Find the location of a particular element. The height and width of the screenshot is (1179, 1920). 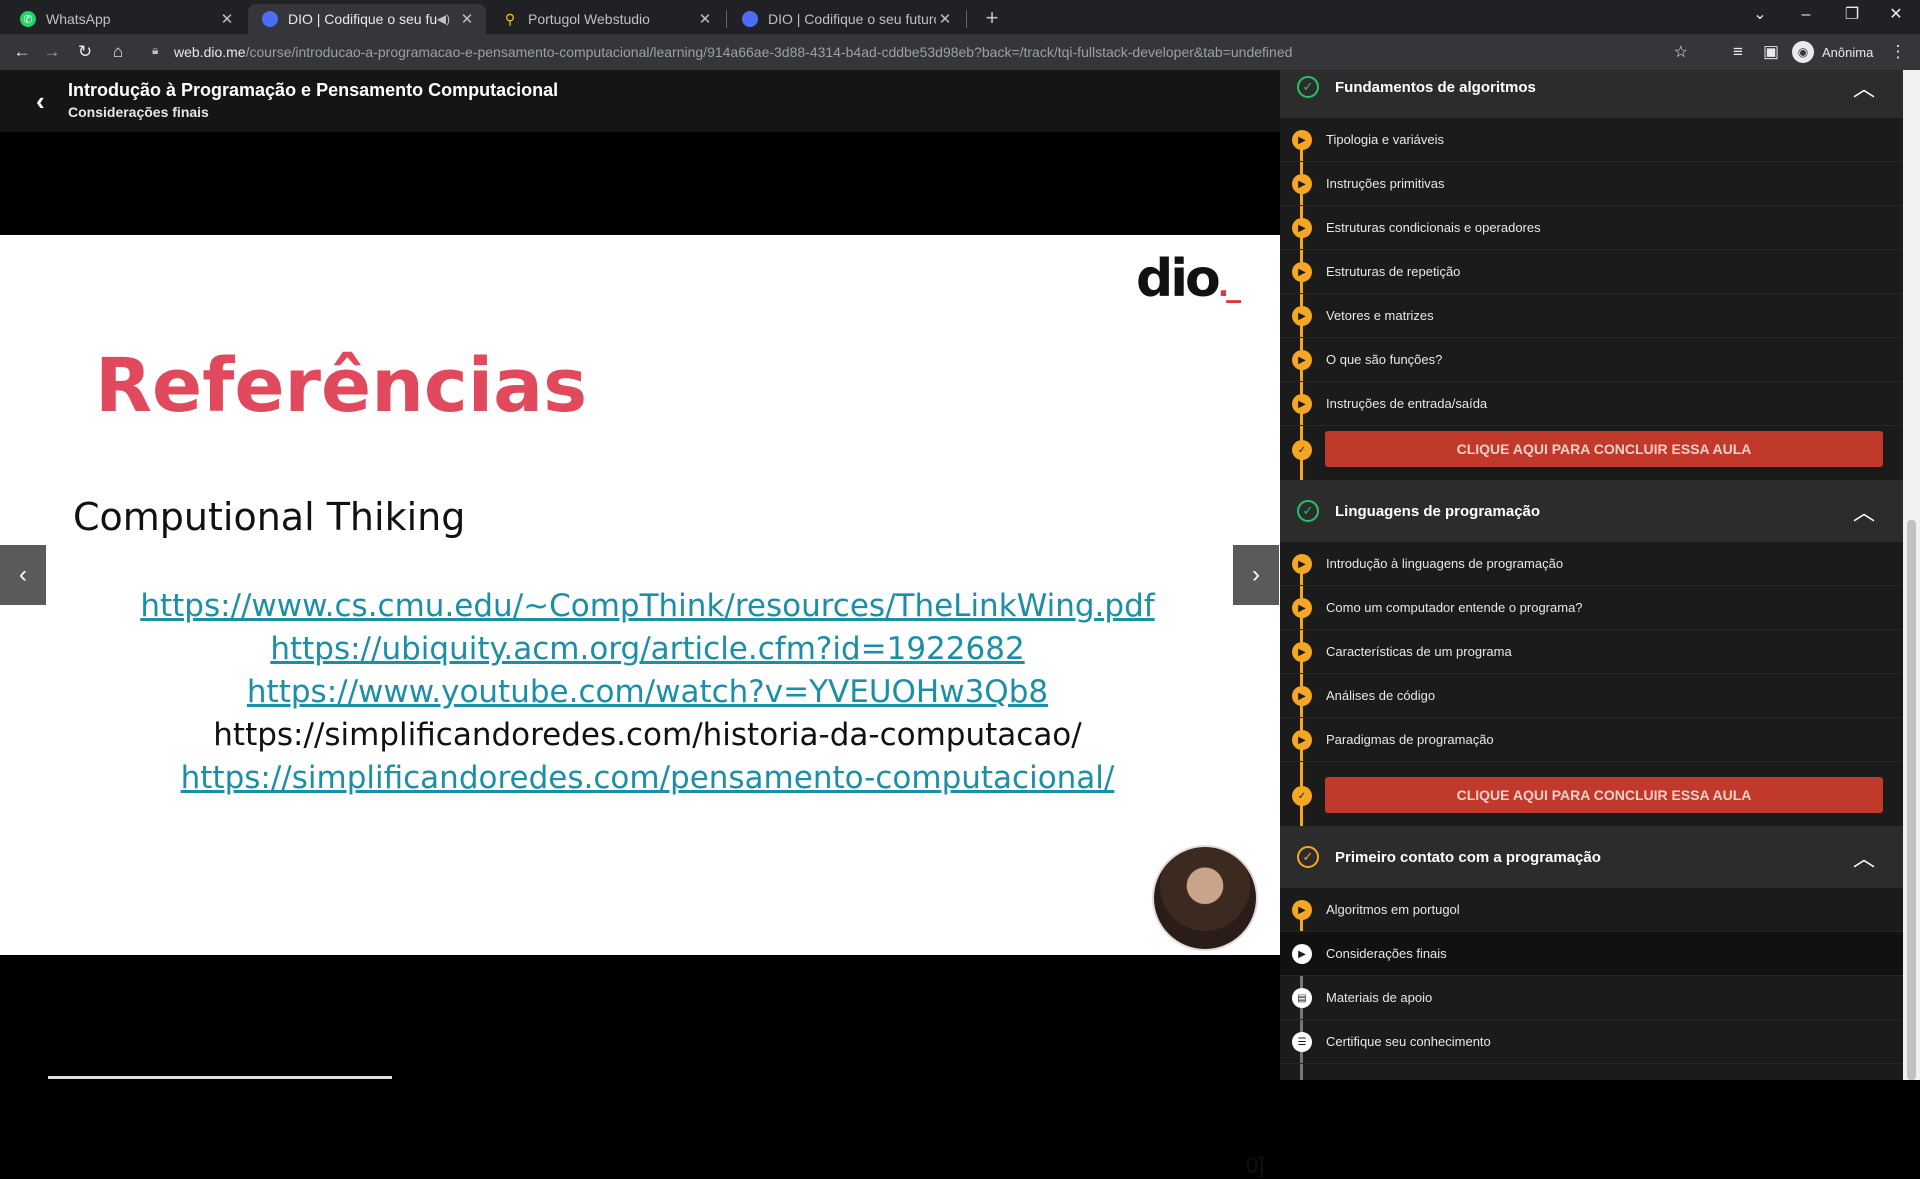

dio-logo: dio._ is located at coordinates (1188, 279).